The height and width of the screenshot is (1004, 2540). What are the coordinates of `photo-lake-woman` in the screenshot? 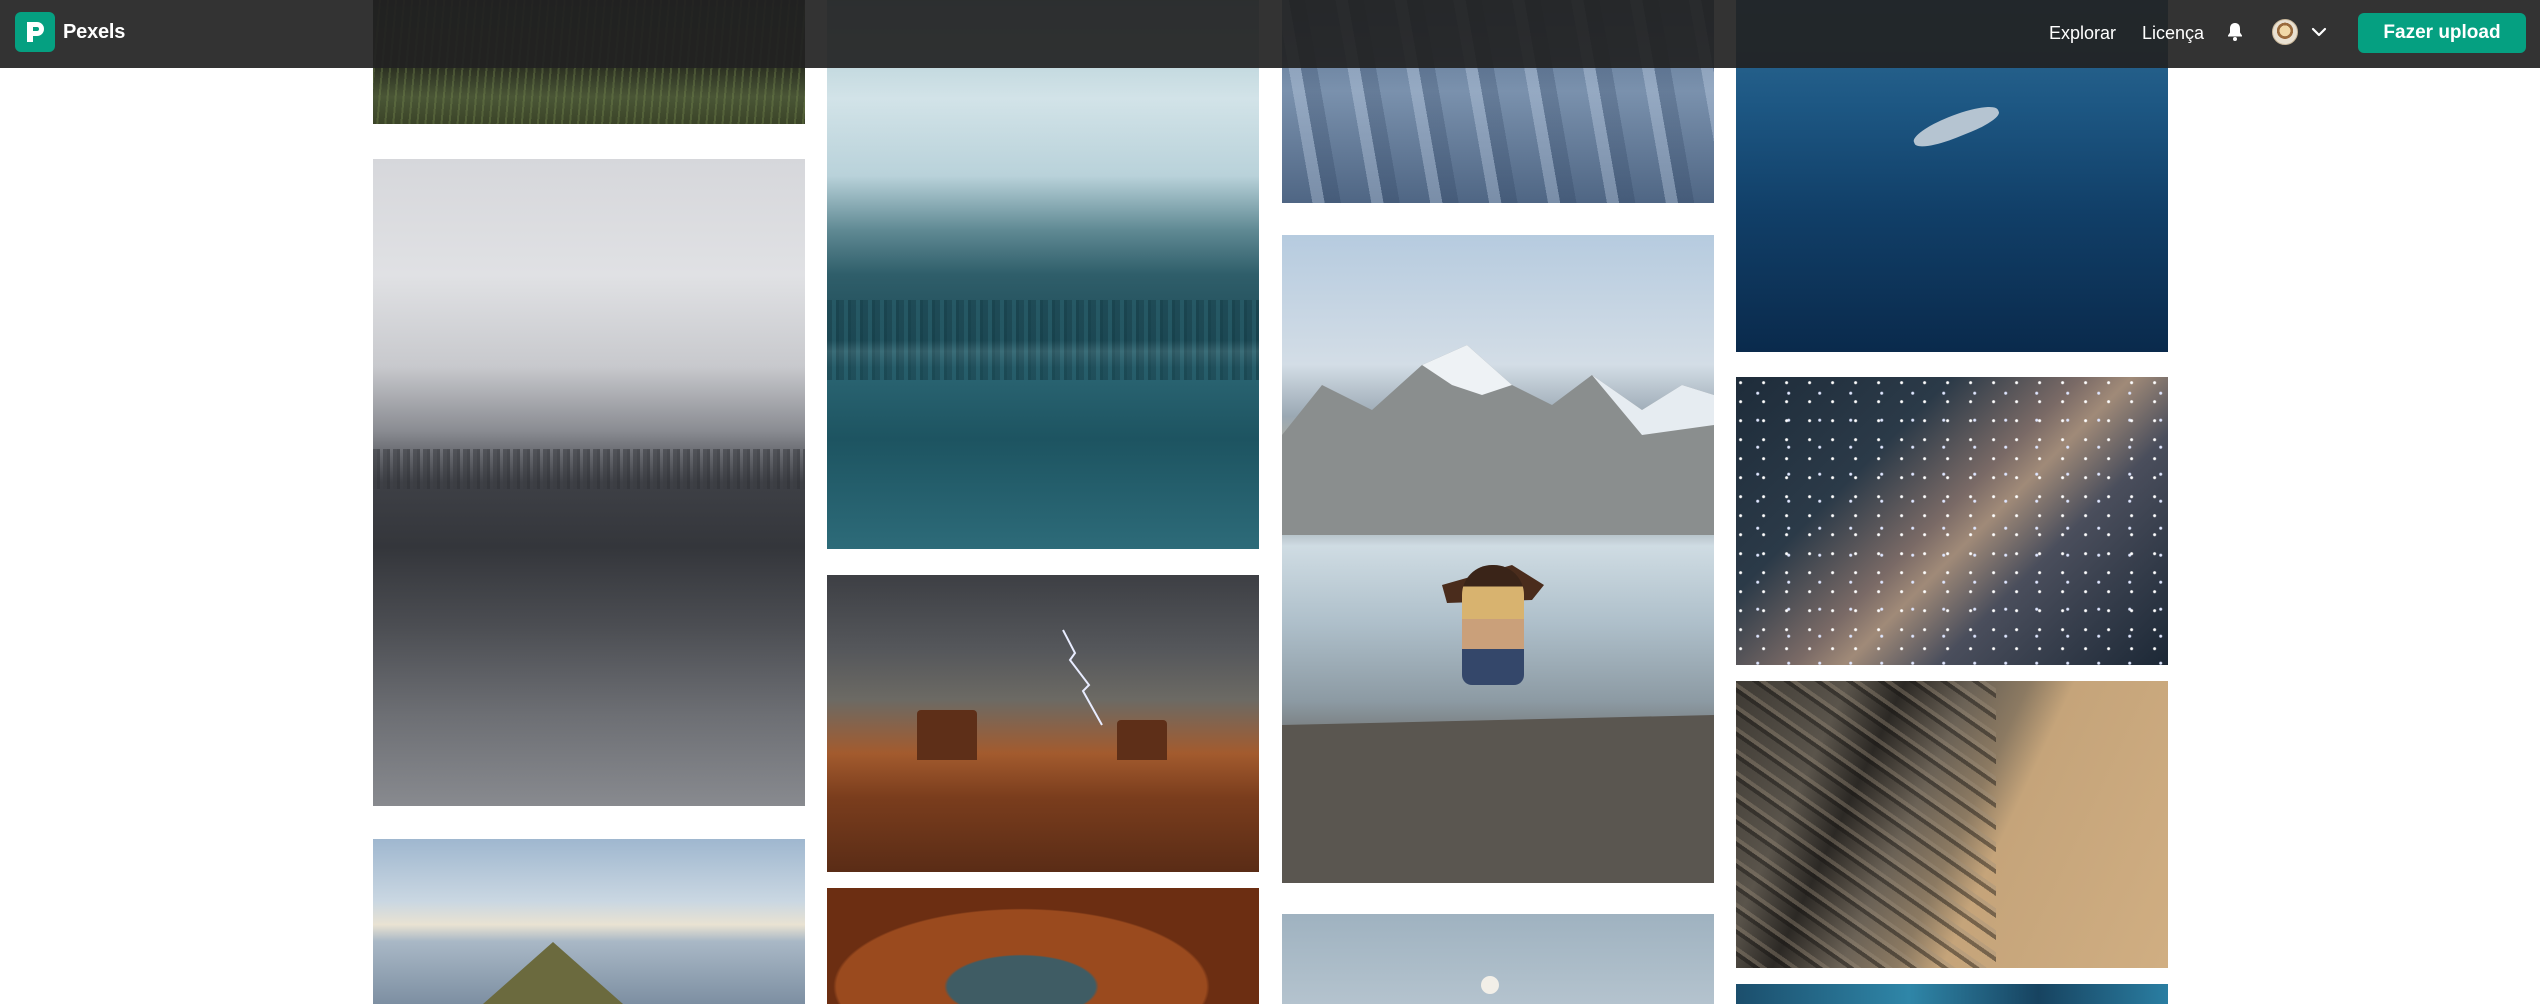 It's located at (1498, 559).